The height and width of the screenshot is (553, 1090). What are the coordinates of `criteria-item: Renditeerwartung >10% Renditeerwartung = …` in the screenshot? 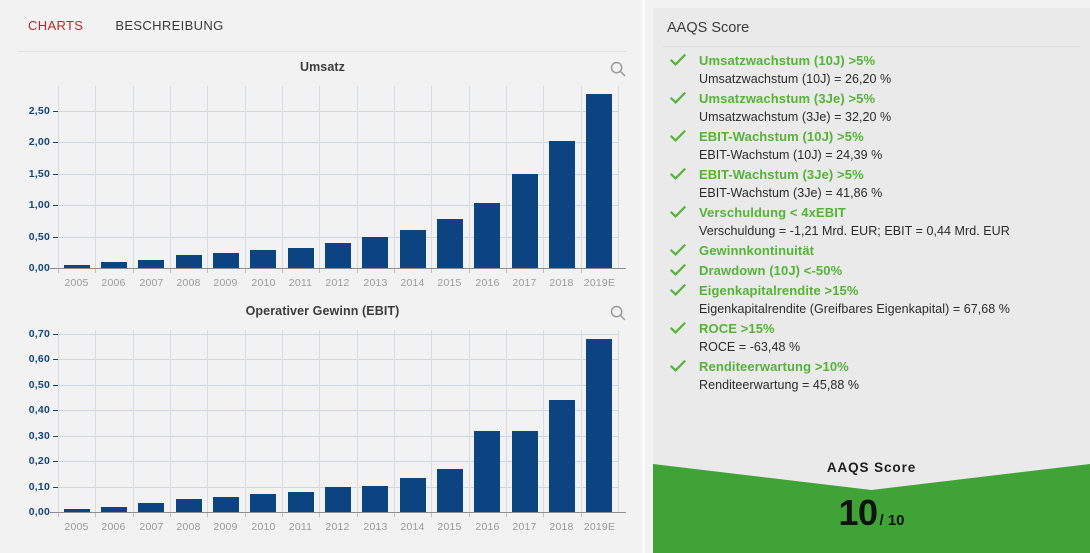 It's located at (871, 376).